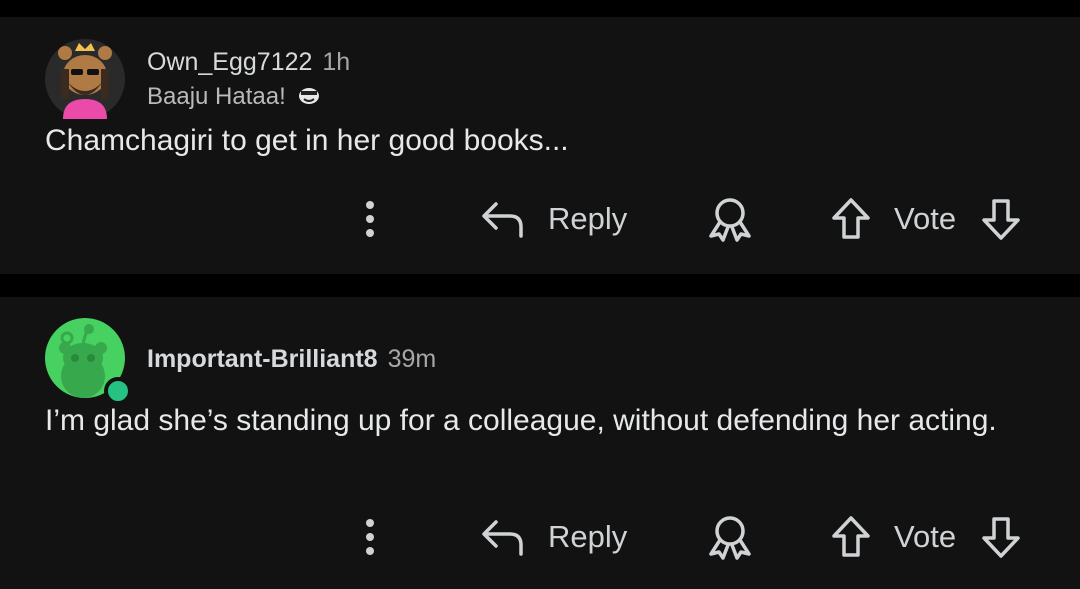 This screenshot has height=589, width=1080. I want to click on username-label: Own_Egg7122, so click(229, 62).